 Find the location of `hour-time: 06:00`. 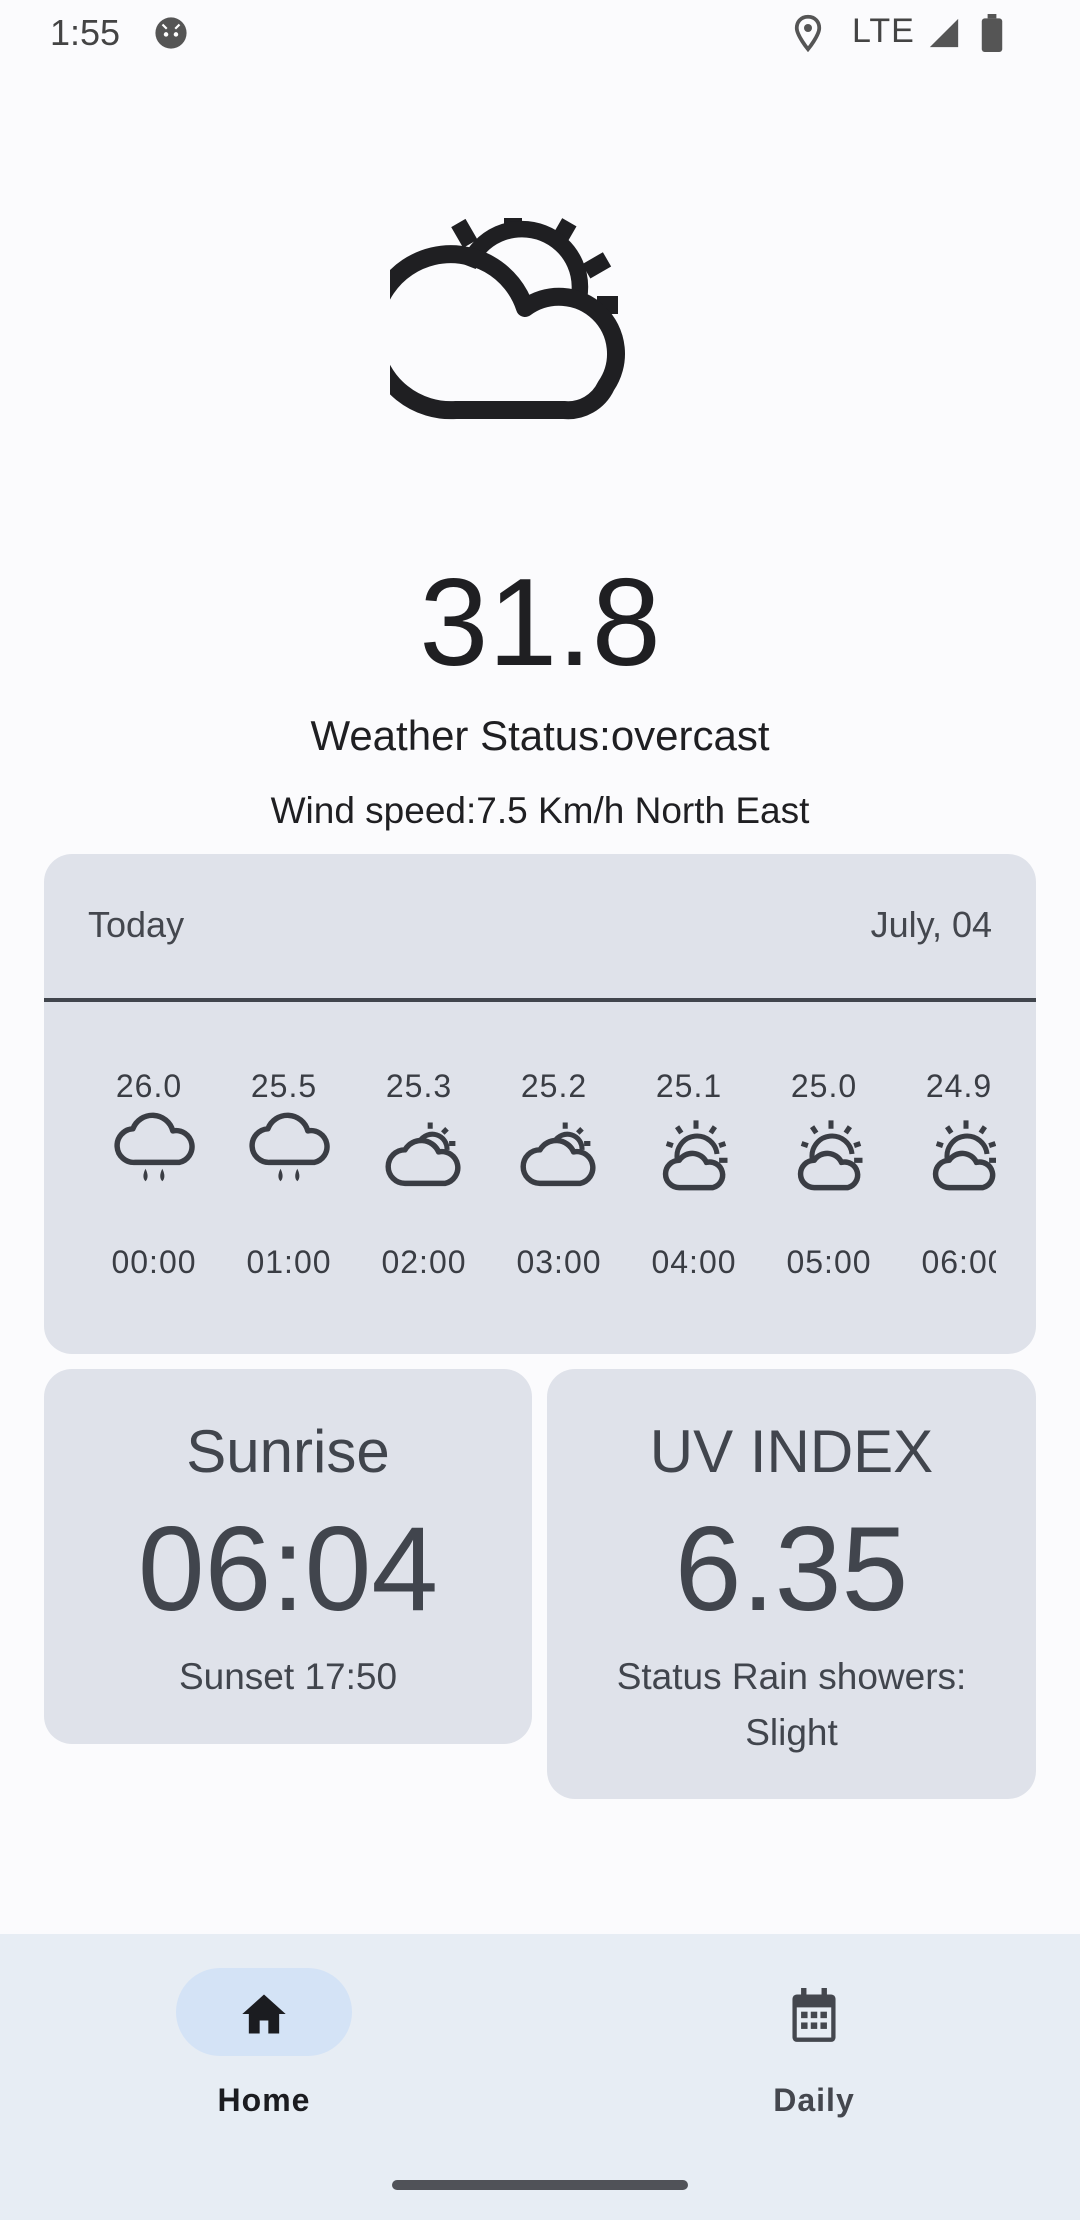

hour-time: 06:00 is located at coordinates (958, 1262).